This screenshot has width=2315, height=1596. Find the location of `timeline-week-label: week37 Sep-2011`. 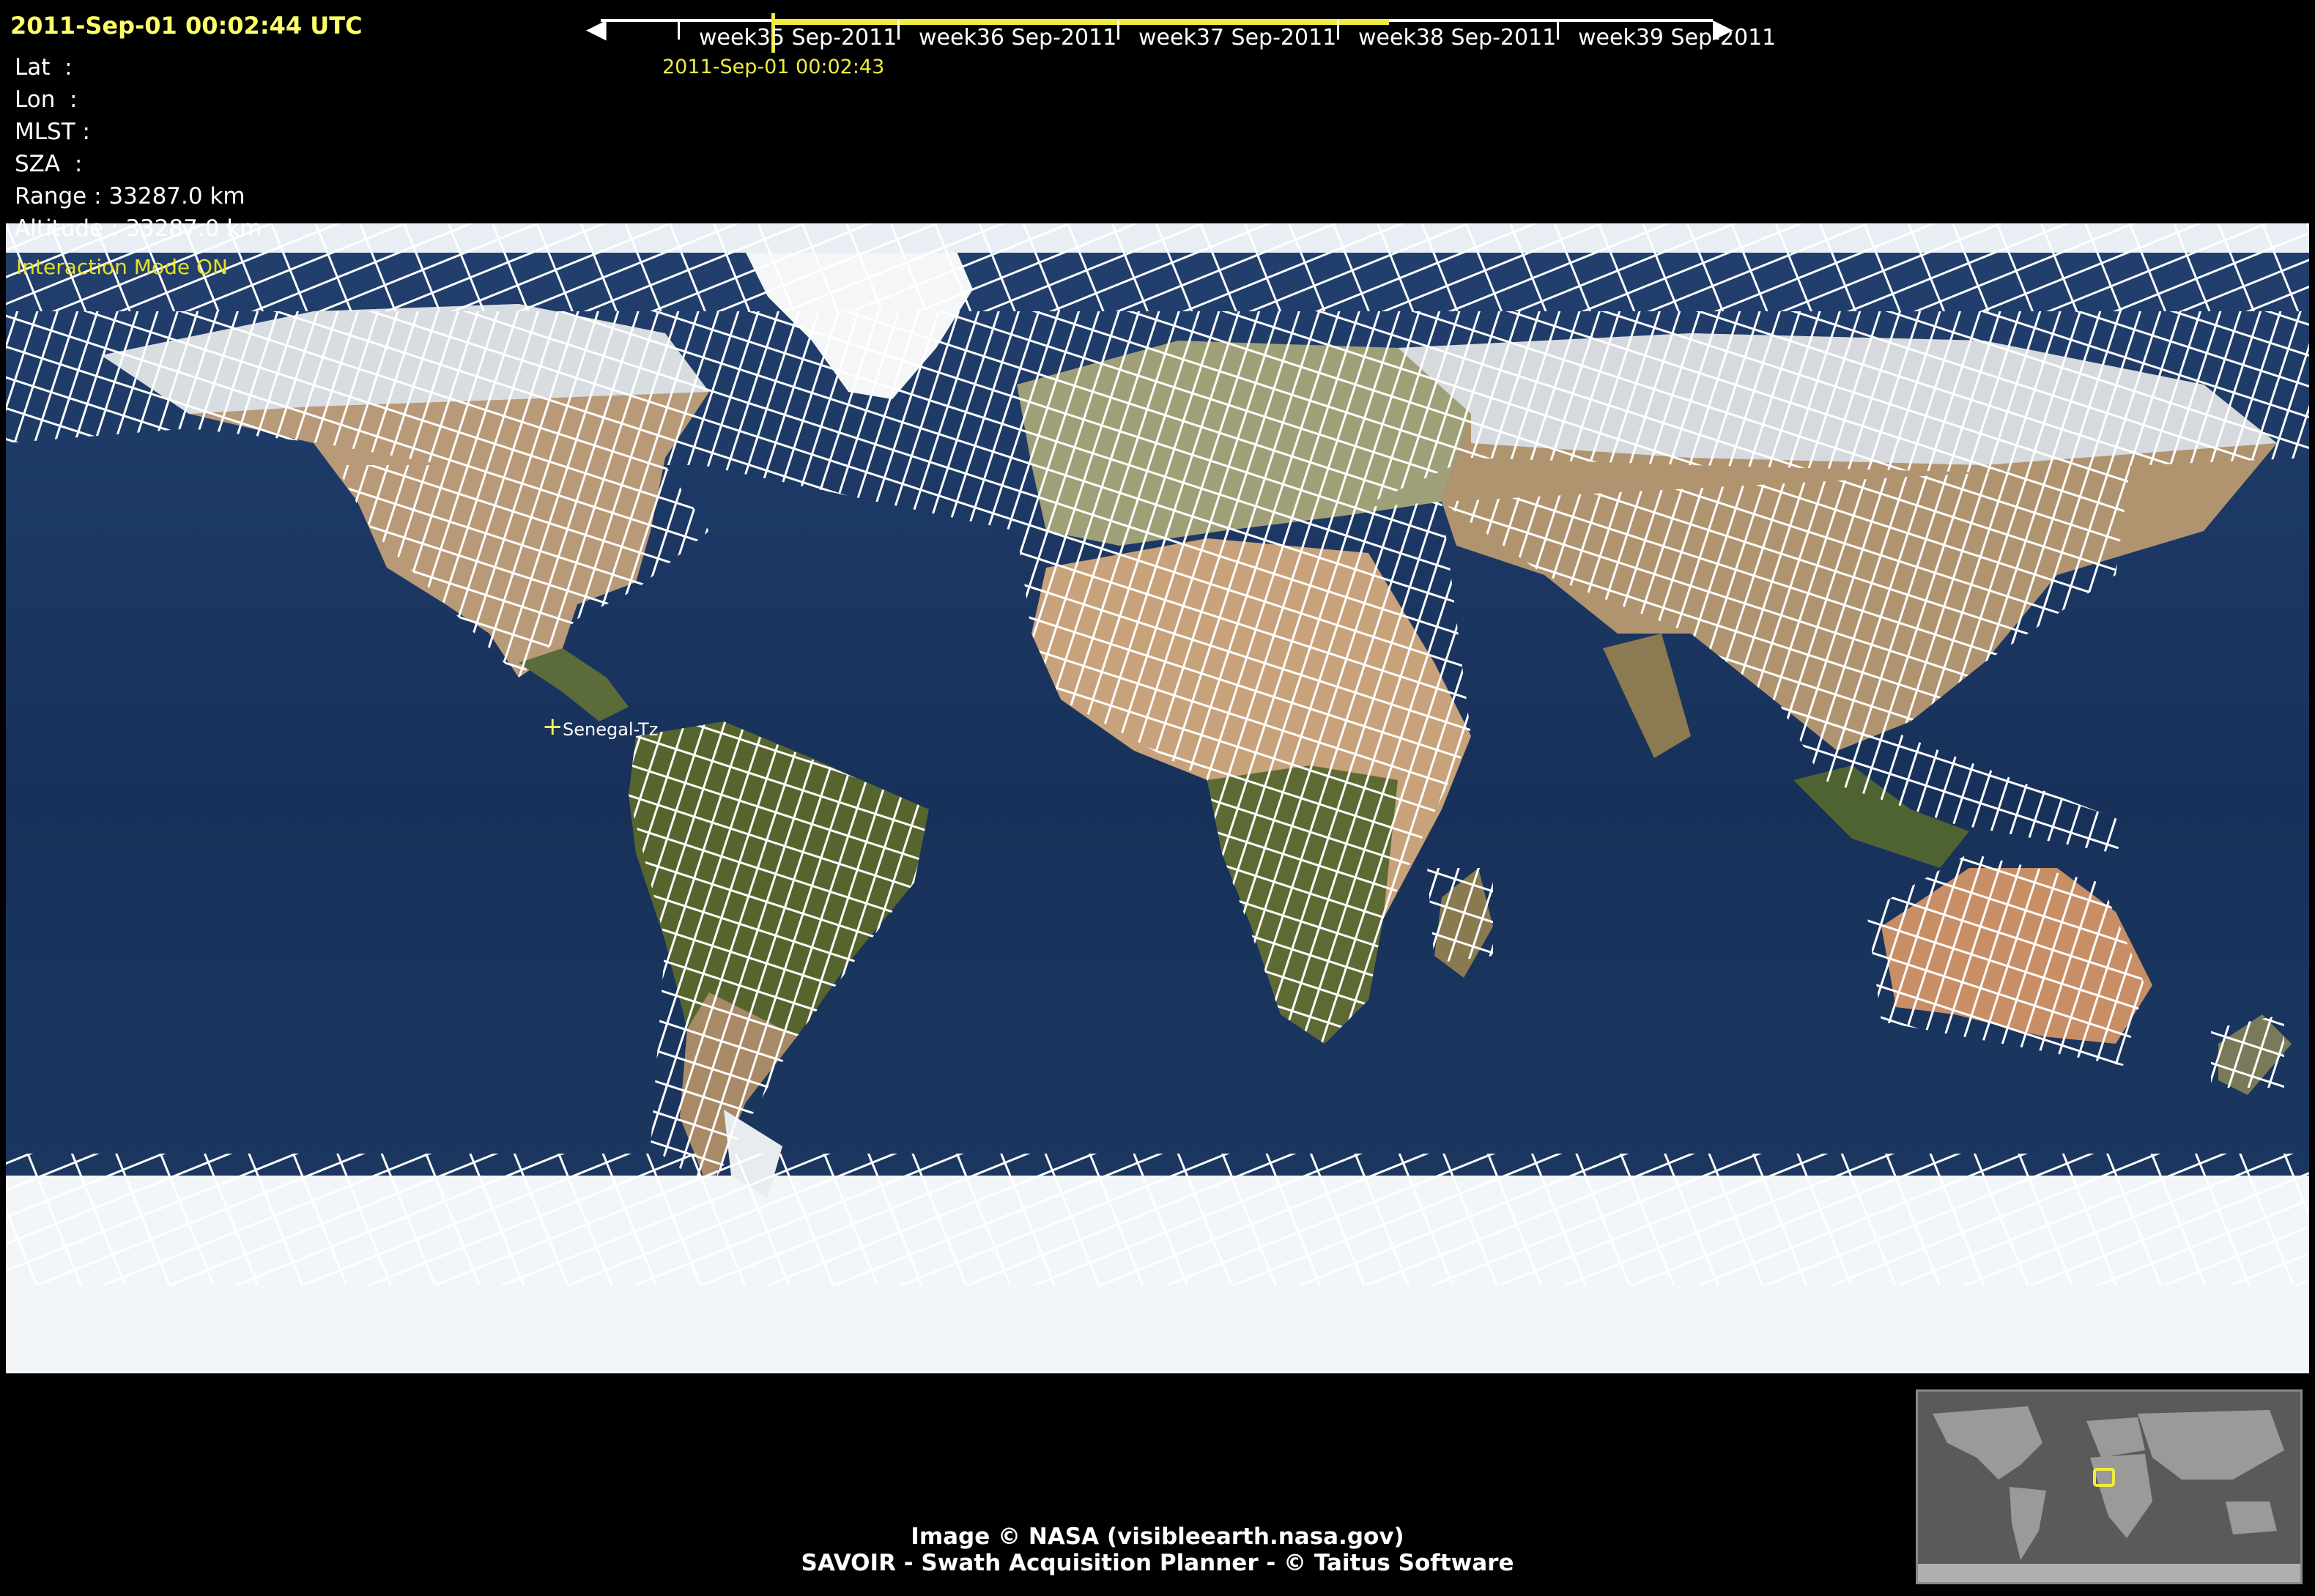

timeline-week-label: week37 Sep-2011 is located at coordinates (1237, 38).